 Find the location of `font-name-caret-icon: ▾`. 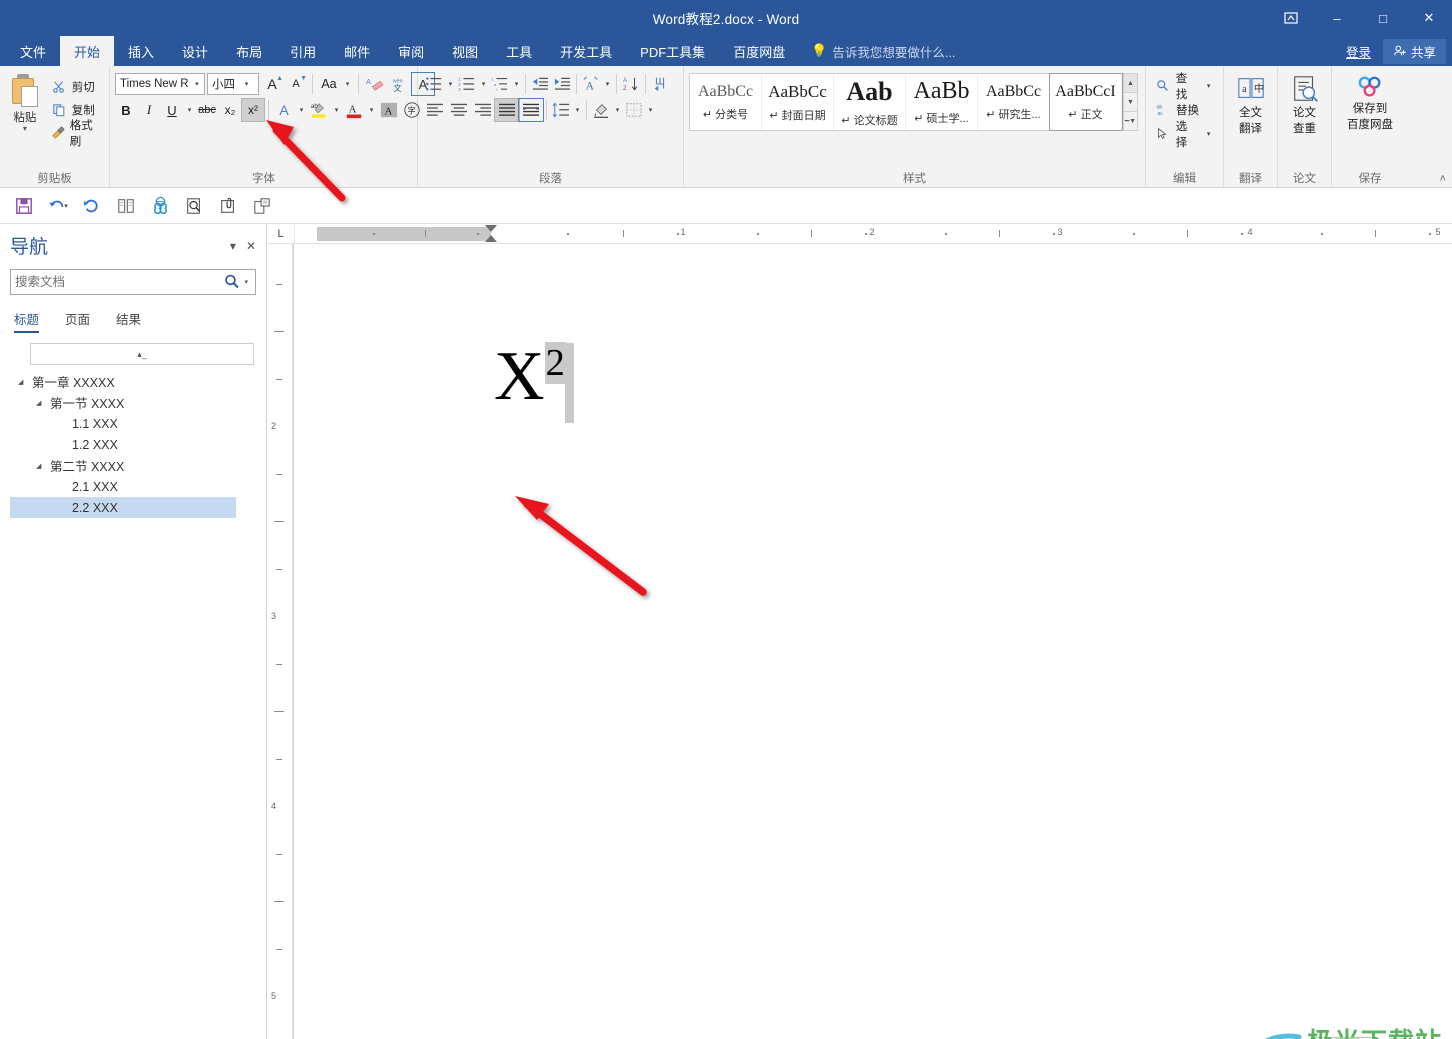

font-name-caret-icon: ▾ is located at coordinates (197, 84).